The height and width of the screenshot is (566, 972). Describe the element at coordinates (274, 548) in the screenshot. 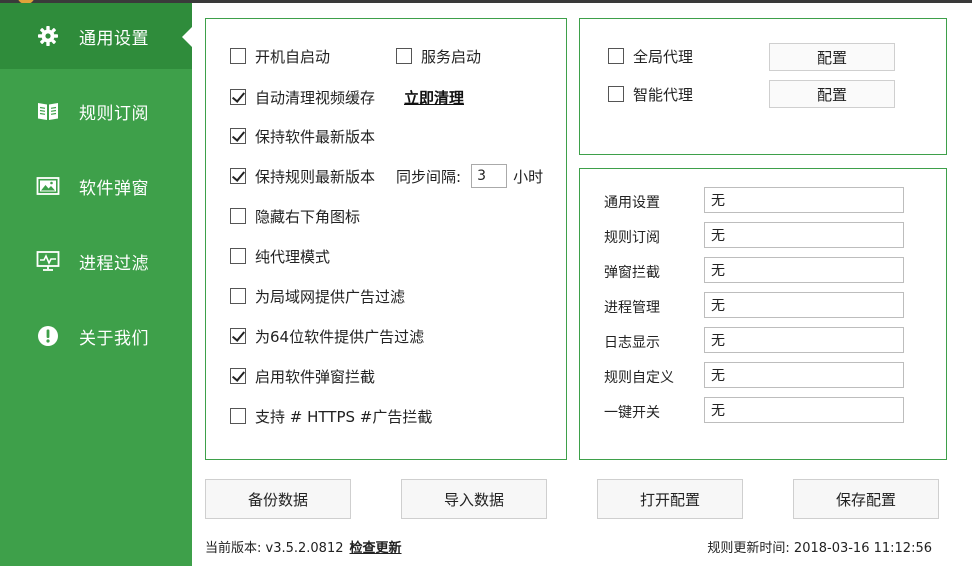

I see `version-label: 当前版本: v3.5.2.0812` at that location.